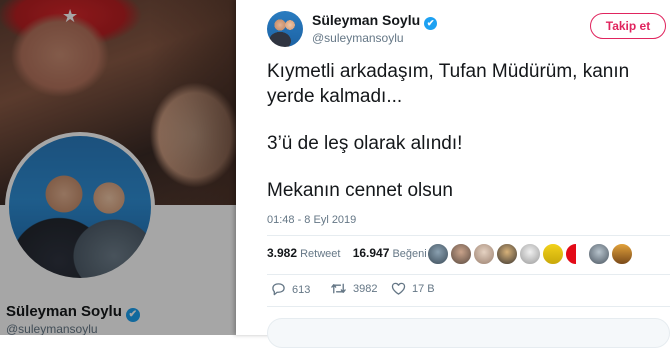  Describe the element at coordinates (371, 253) in the screenshot. I see `like-count: 16.947` at that location.